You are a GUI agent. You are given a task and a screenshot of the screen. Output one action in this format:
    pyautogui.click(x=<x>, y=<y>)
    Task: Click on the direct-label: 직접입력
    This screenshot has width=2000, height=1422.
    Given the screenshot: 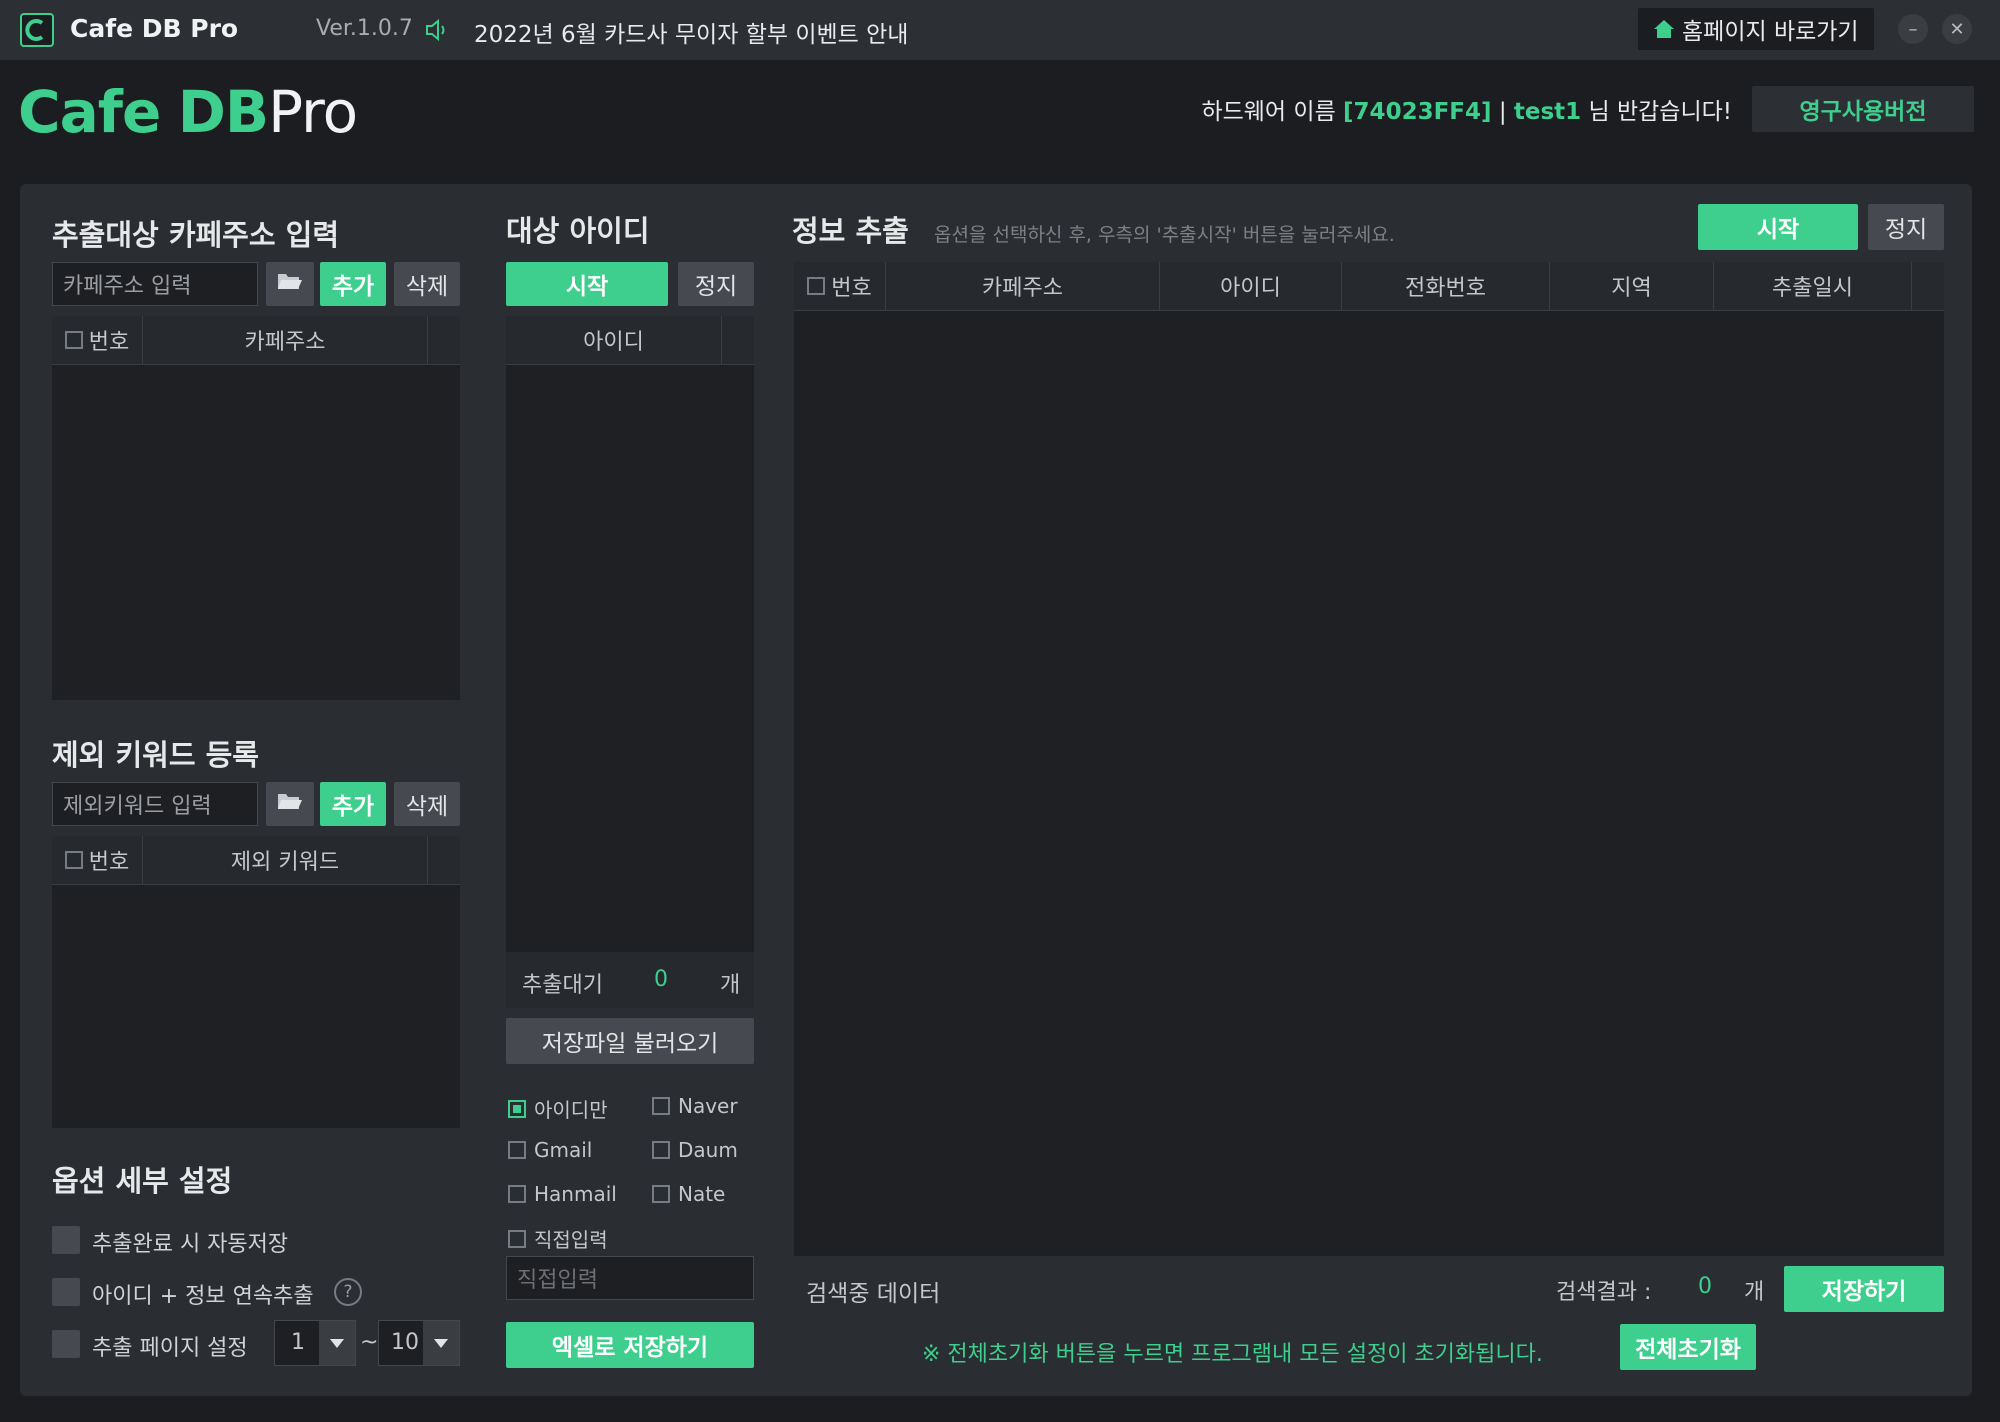 What is the action you would take?
    pyautogui.click(x=571, y=1240)
    